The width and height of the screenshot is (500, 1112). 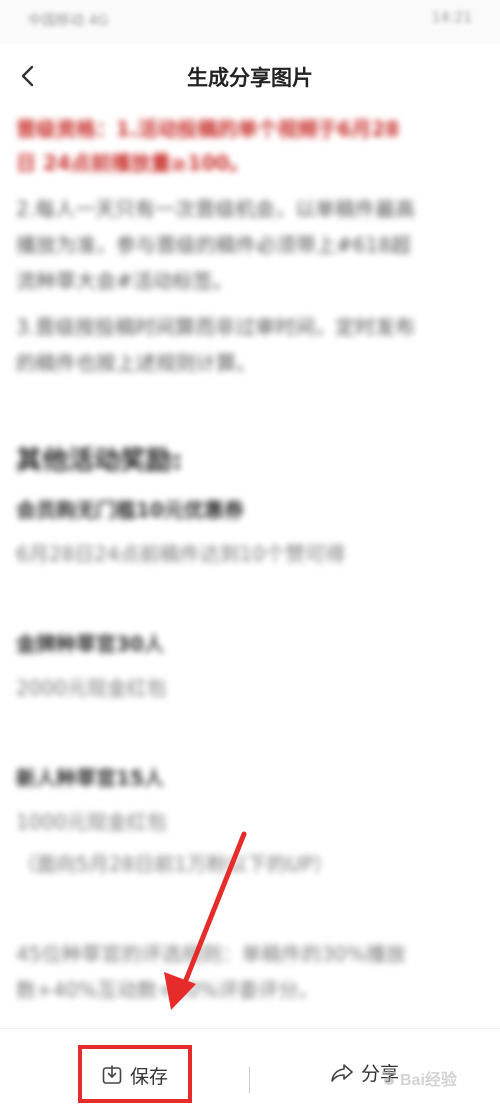 I want to click on save-label: 保存, so click(x=149, y=1077).